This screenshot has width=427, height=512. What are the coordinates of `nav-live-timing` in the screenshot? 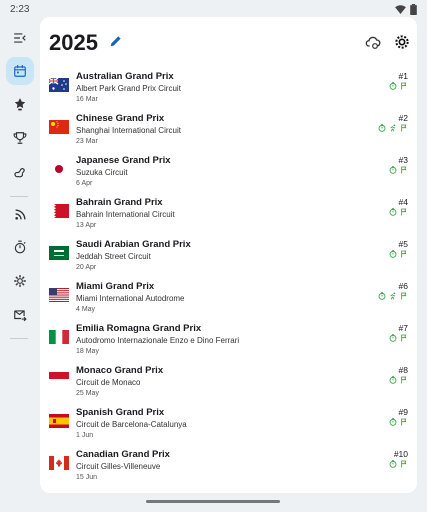 It's located at (20, 247).